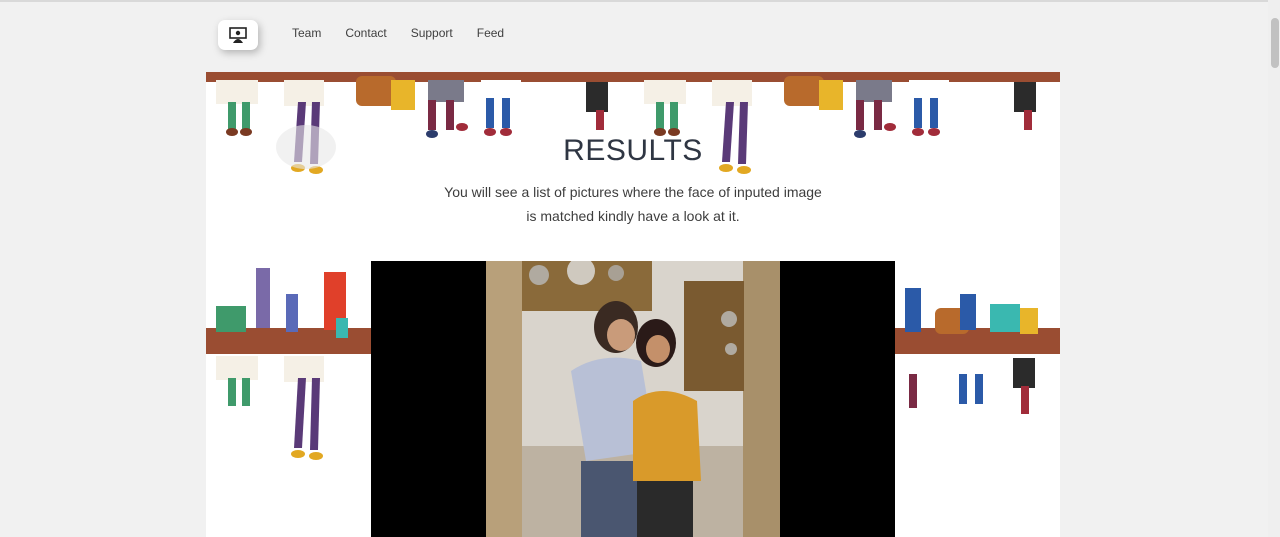 The width and height of the screenshot is (1280, 537). I want to click on bench-illustration-right, so click(977, 351).